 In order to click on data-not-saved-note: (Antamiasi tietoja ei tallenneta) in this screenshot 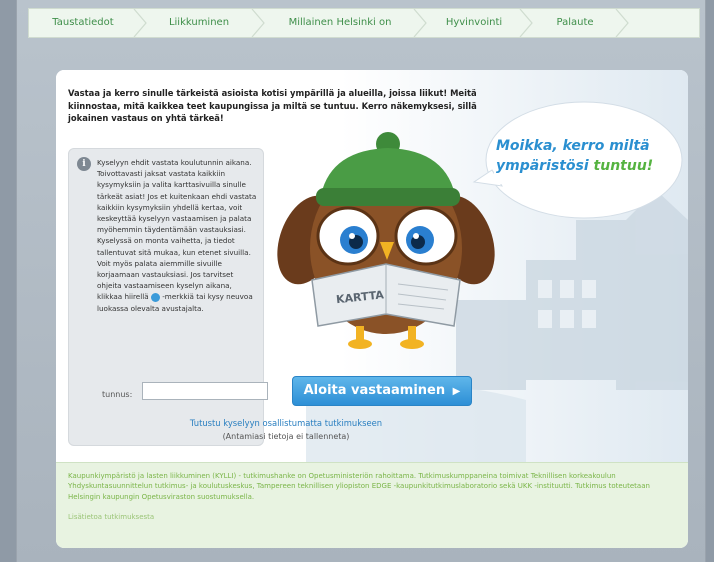, I will do `click(286, 436)`.